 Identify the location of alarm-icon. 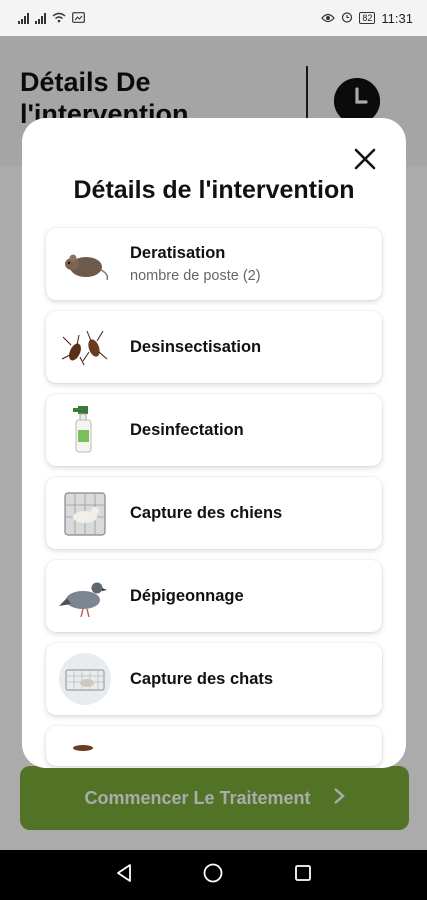
(347, 18).